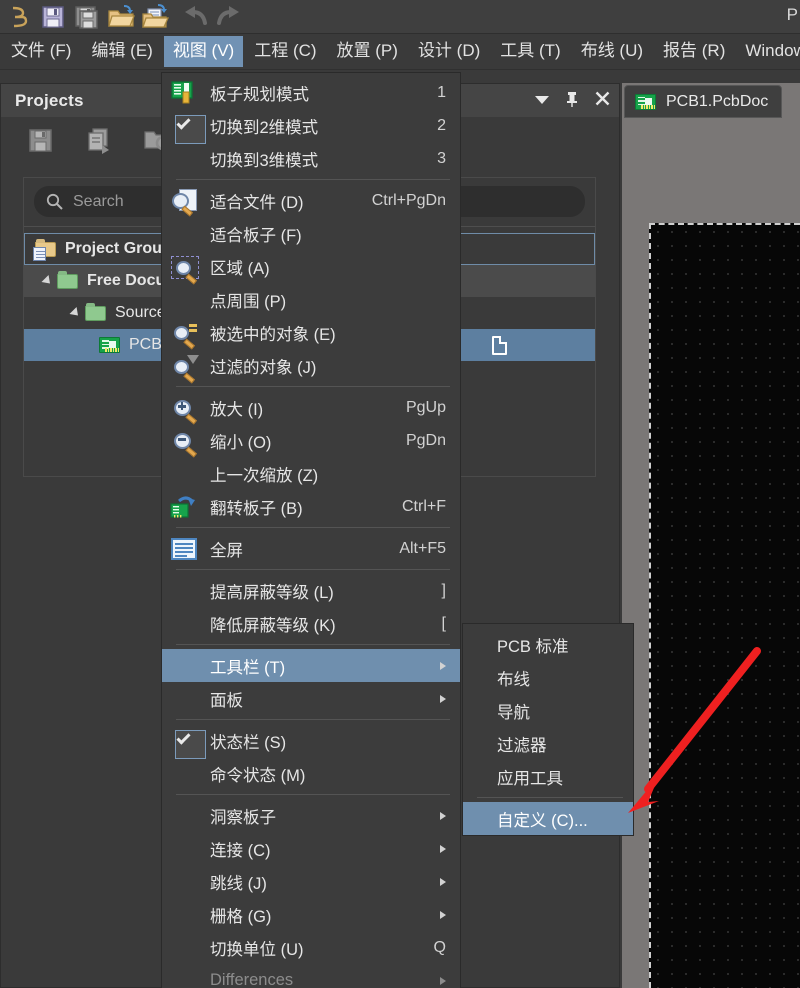  I want to click on submenu-item-routing: 布线, so click(548, 677).